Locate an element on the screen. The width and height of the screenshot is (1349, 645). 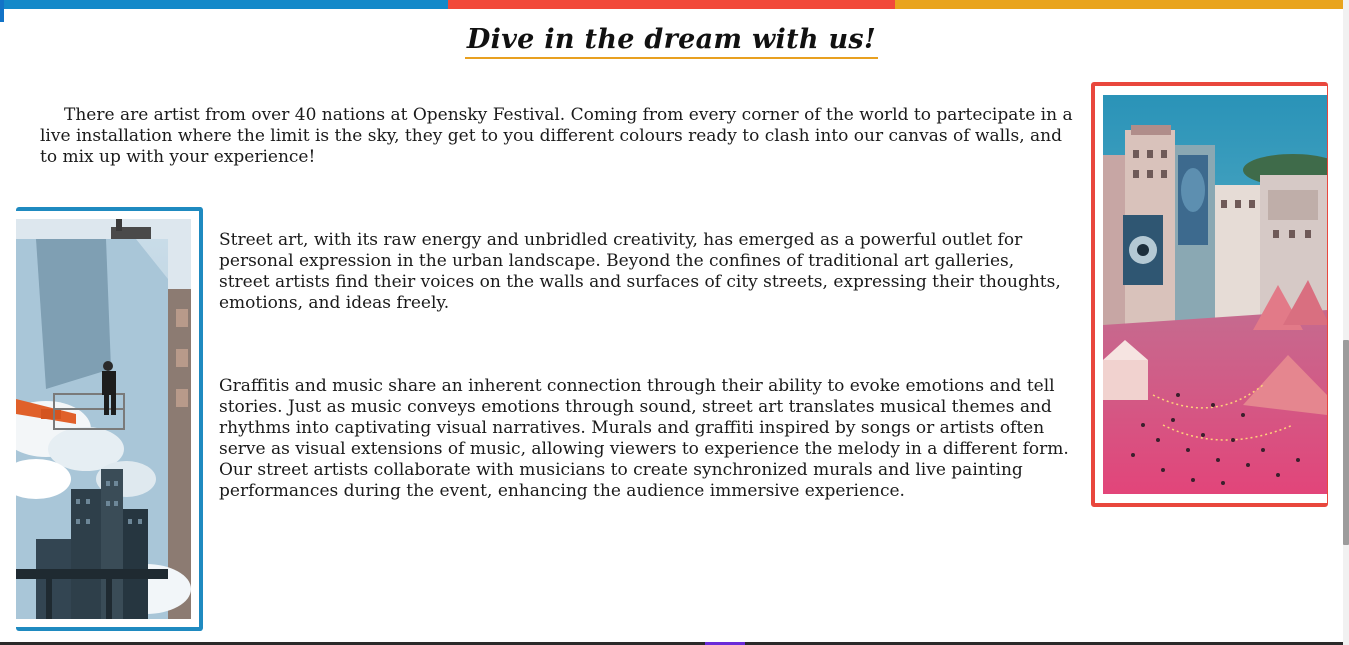
top-bar-segment-yellow is located at coordinates (1119, 4).